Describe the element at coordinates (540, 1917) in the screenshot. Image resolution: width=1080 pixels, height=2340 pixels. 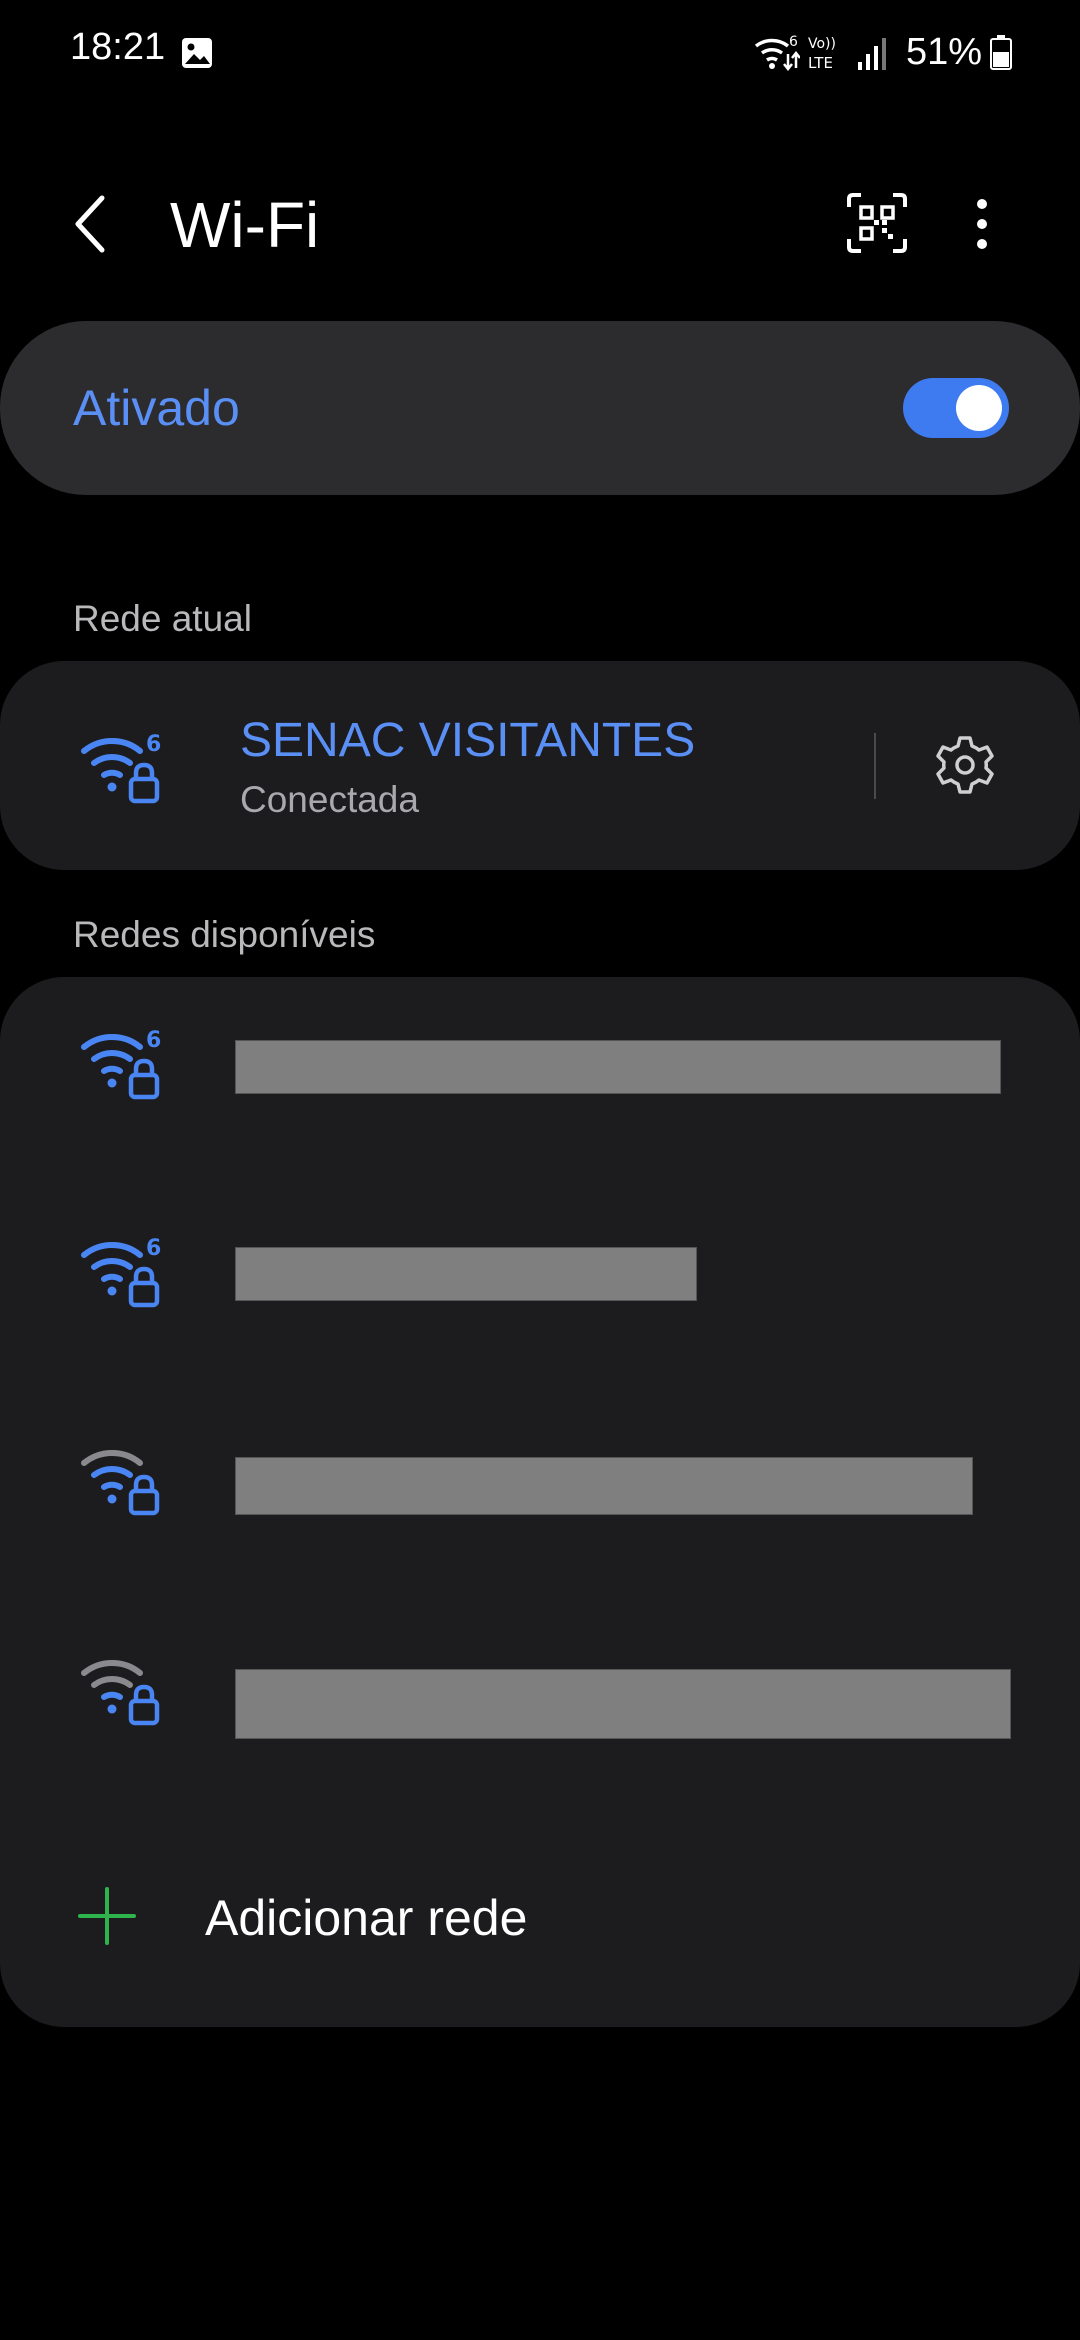
I see `add-network-button: Adicionar rede` at that location.